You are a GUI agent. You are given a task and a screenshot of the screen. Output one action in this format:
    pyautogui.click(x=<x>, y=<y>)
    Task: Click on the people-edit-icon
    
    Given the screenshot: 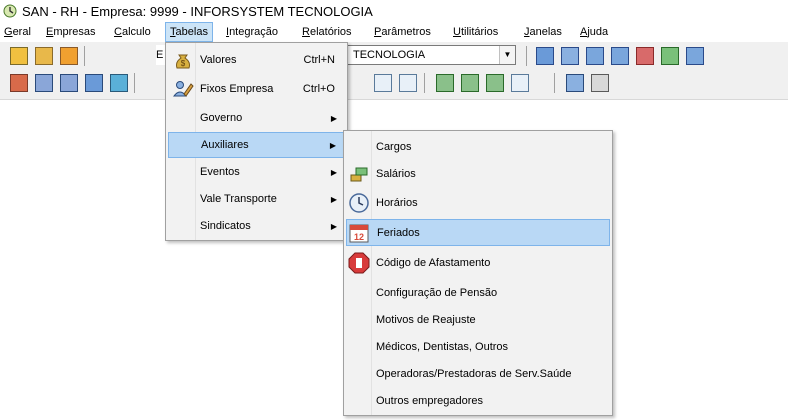 What is the action you would take?
    pyautogui.click(x=183, y=89)
    